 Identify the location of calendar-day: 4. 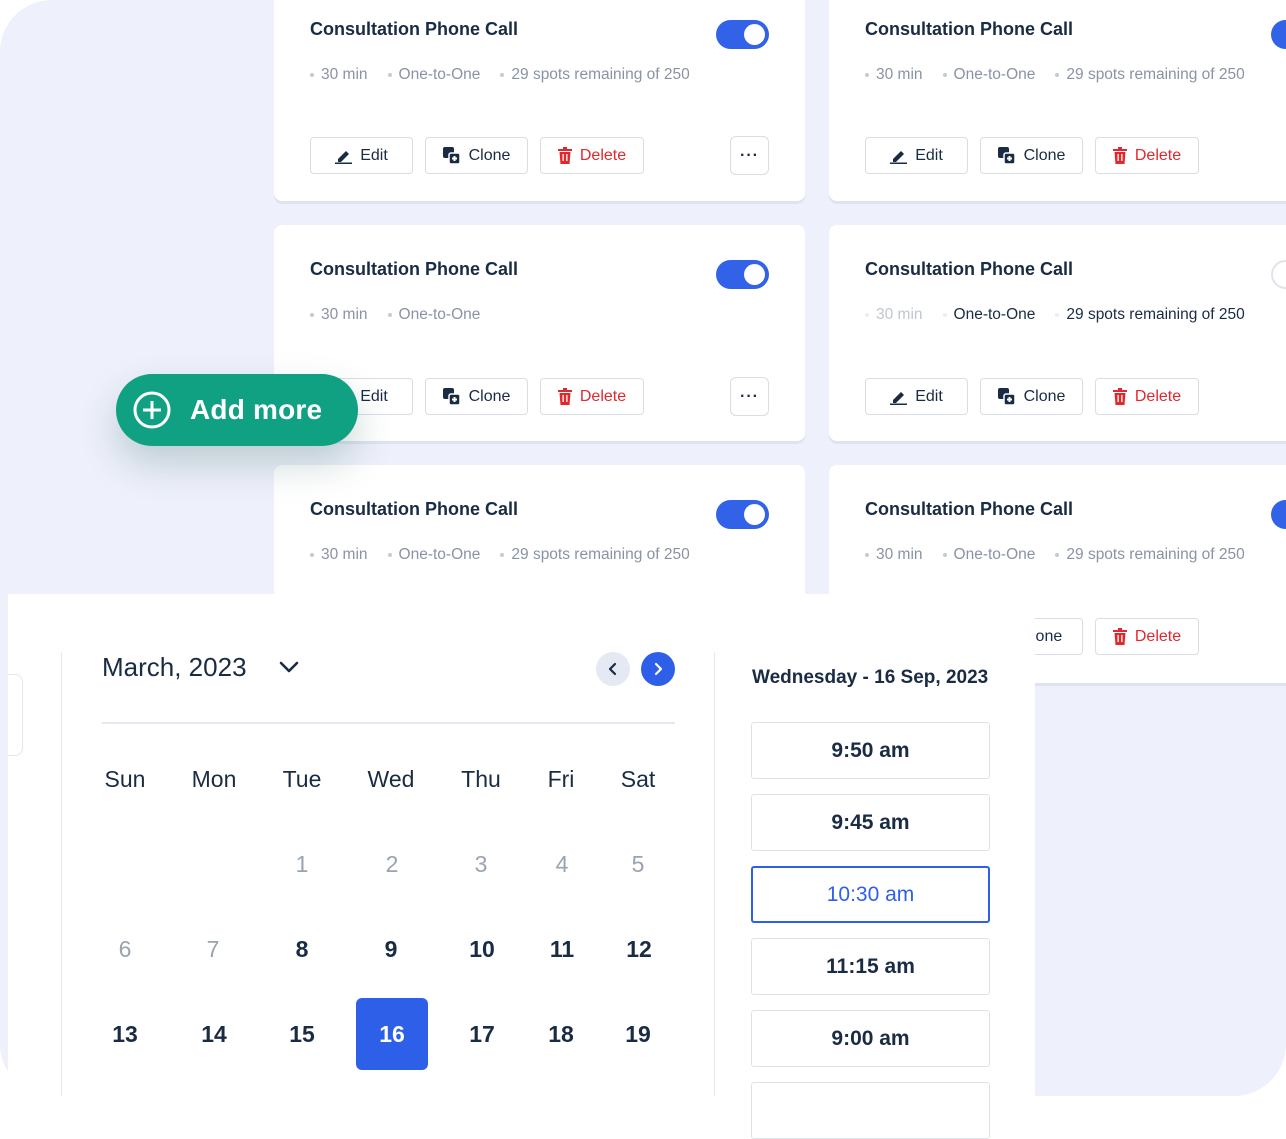
(562, 864).